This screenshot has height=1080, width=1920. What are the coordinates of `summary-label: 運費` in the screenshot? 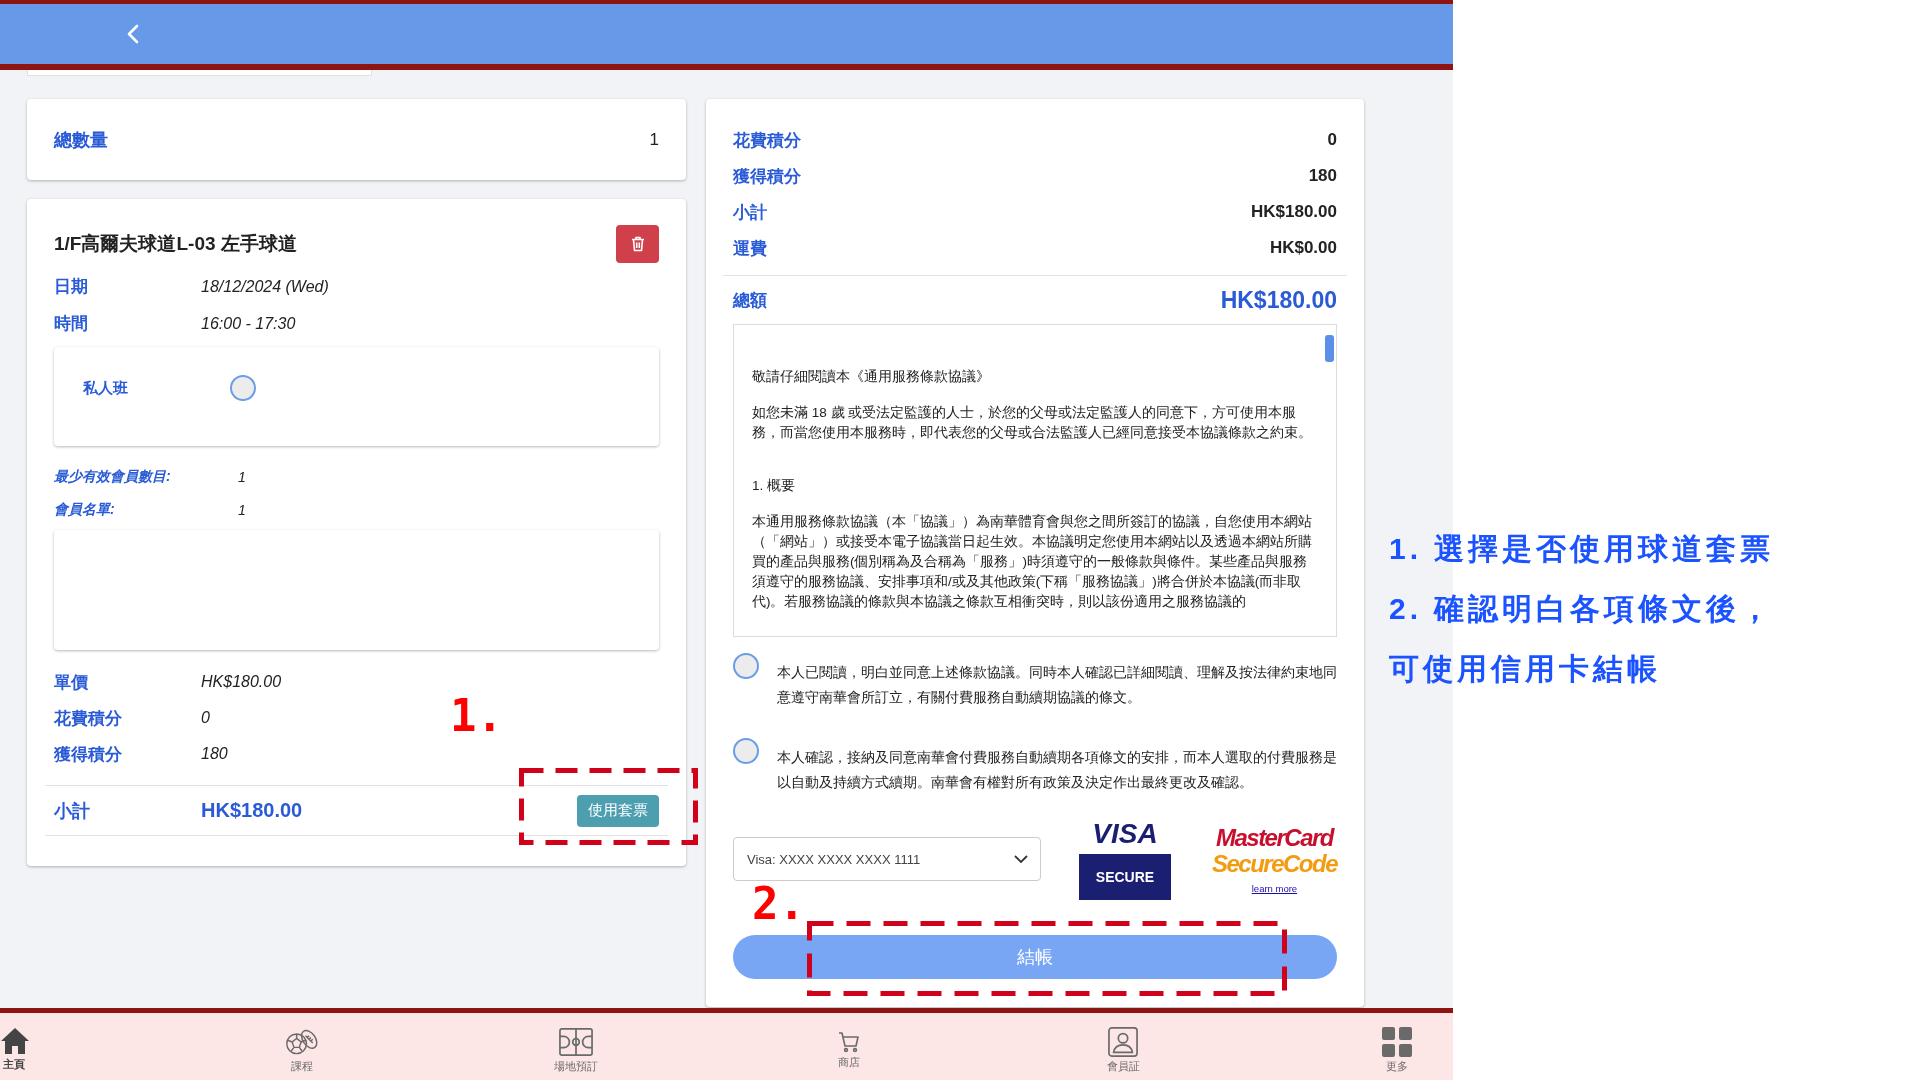 It's located at (750, 248).